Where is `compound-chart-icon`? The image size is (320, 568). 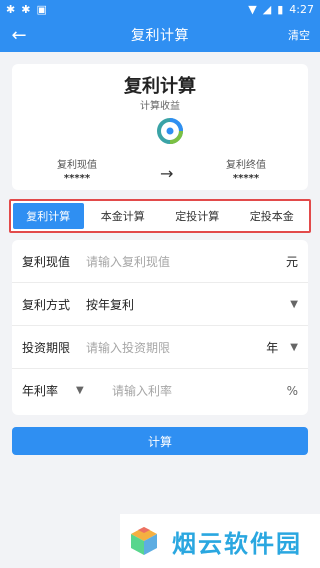
compound-chart-icon is located at coordinates (170, 131).